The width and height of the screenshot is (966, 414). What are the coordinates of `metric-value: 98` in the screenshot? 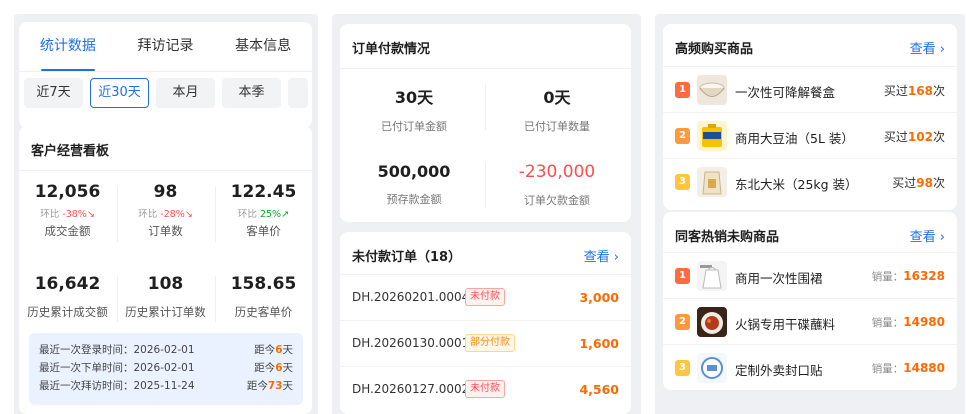 It's located at (165, 192).